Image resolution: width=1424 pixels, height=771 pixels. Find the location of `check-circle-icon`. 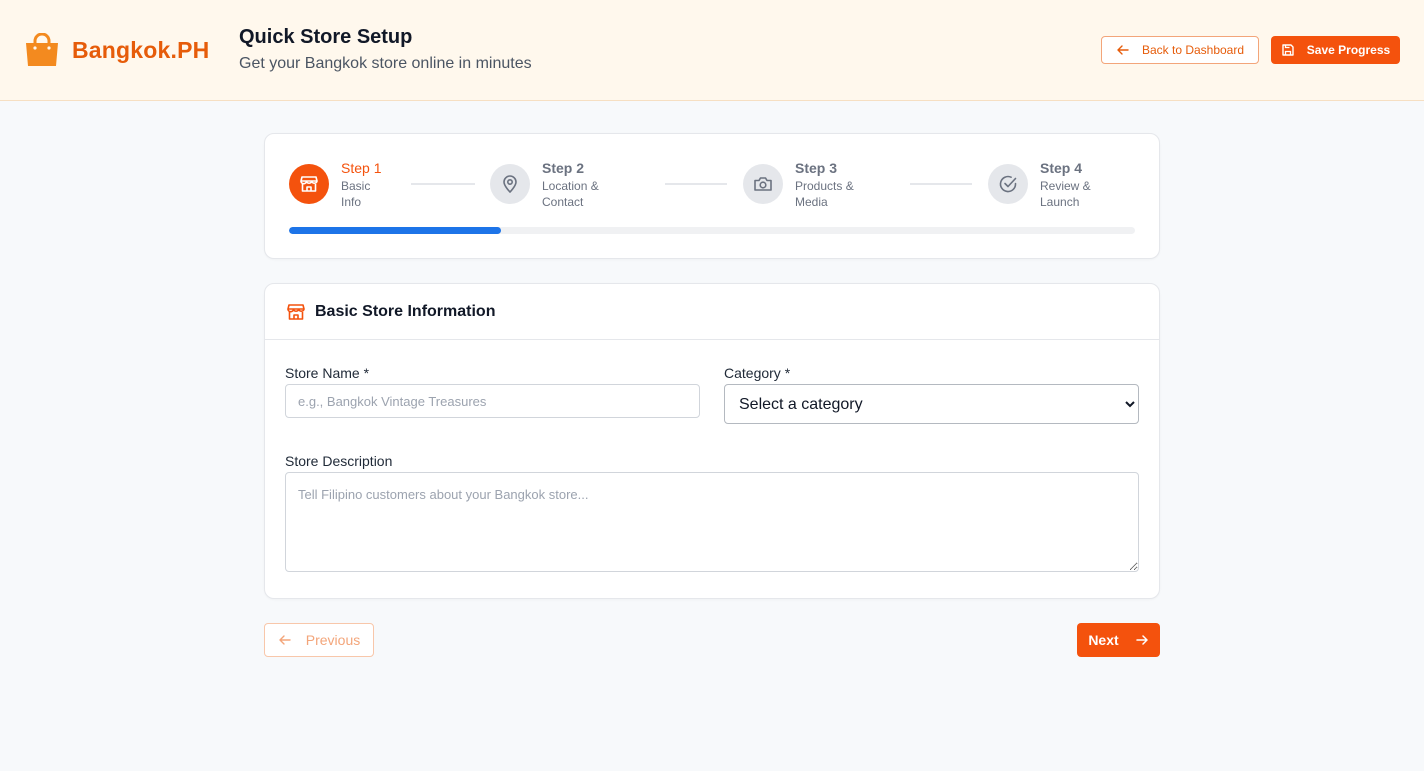

check-circle-icon is located at coordinates (1008, 184).